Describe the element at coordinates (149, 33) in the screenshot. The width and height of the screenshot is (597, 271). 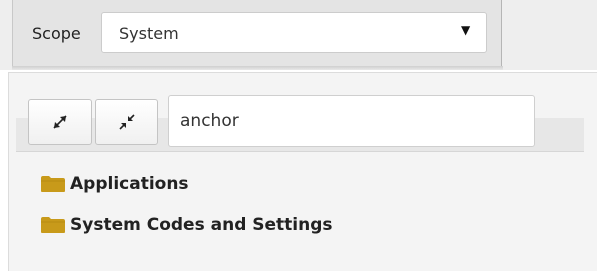
I see `scope-select-value: System` at that location.